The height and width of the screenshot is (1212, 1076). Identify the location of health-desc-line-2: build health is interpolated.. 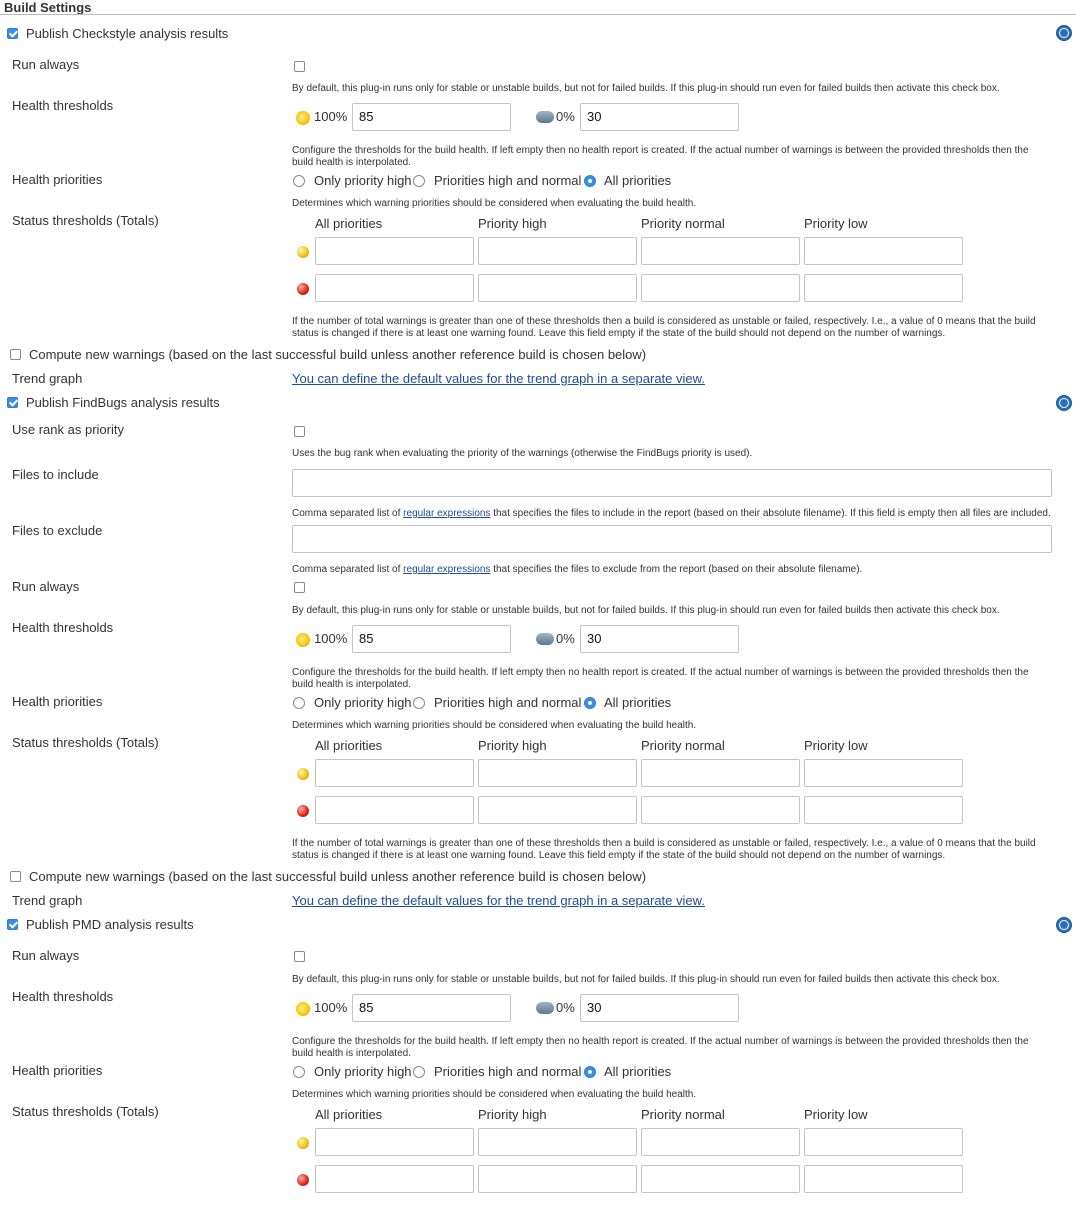
(351, 1053).